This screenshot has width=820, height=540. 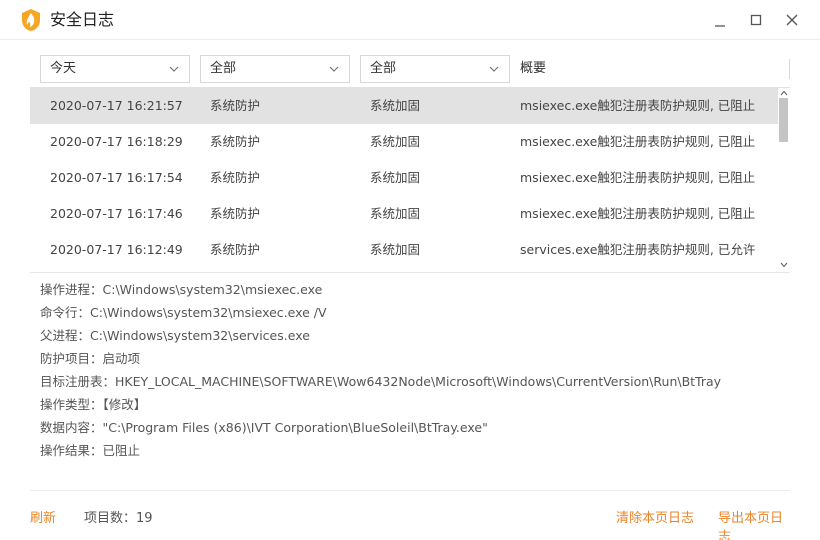 What do you see at coordinates (116, 105) in the screenshot?
I see `row-time: 2020-07-17 16:21:57` at bounding box center [116, 105].